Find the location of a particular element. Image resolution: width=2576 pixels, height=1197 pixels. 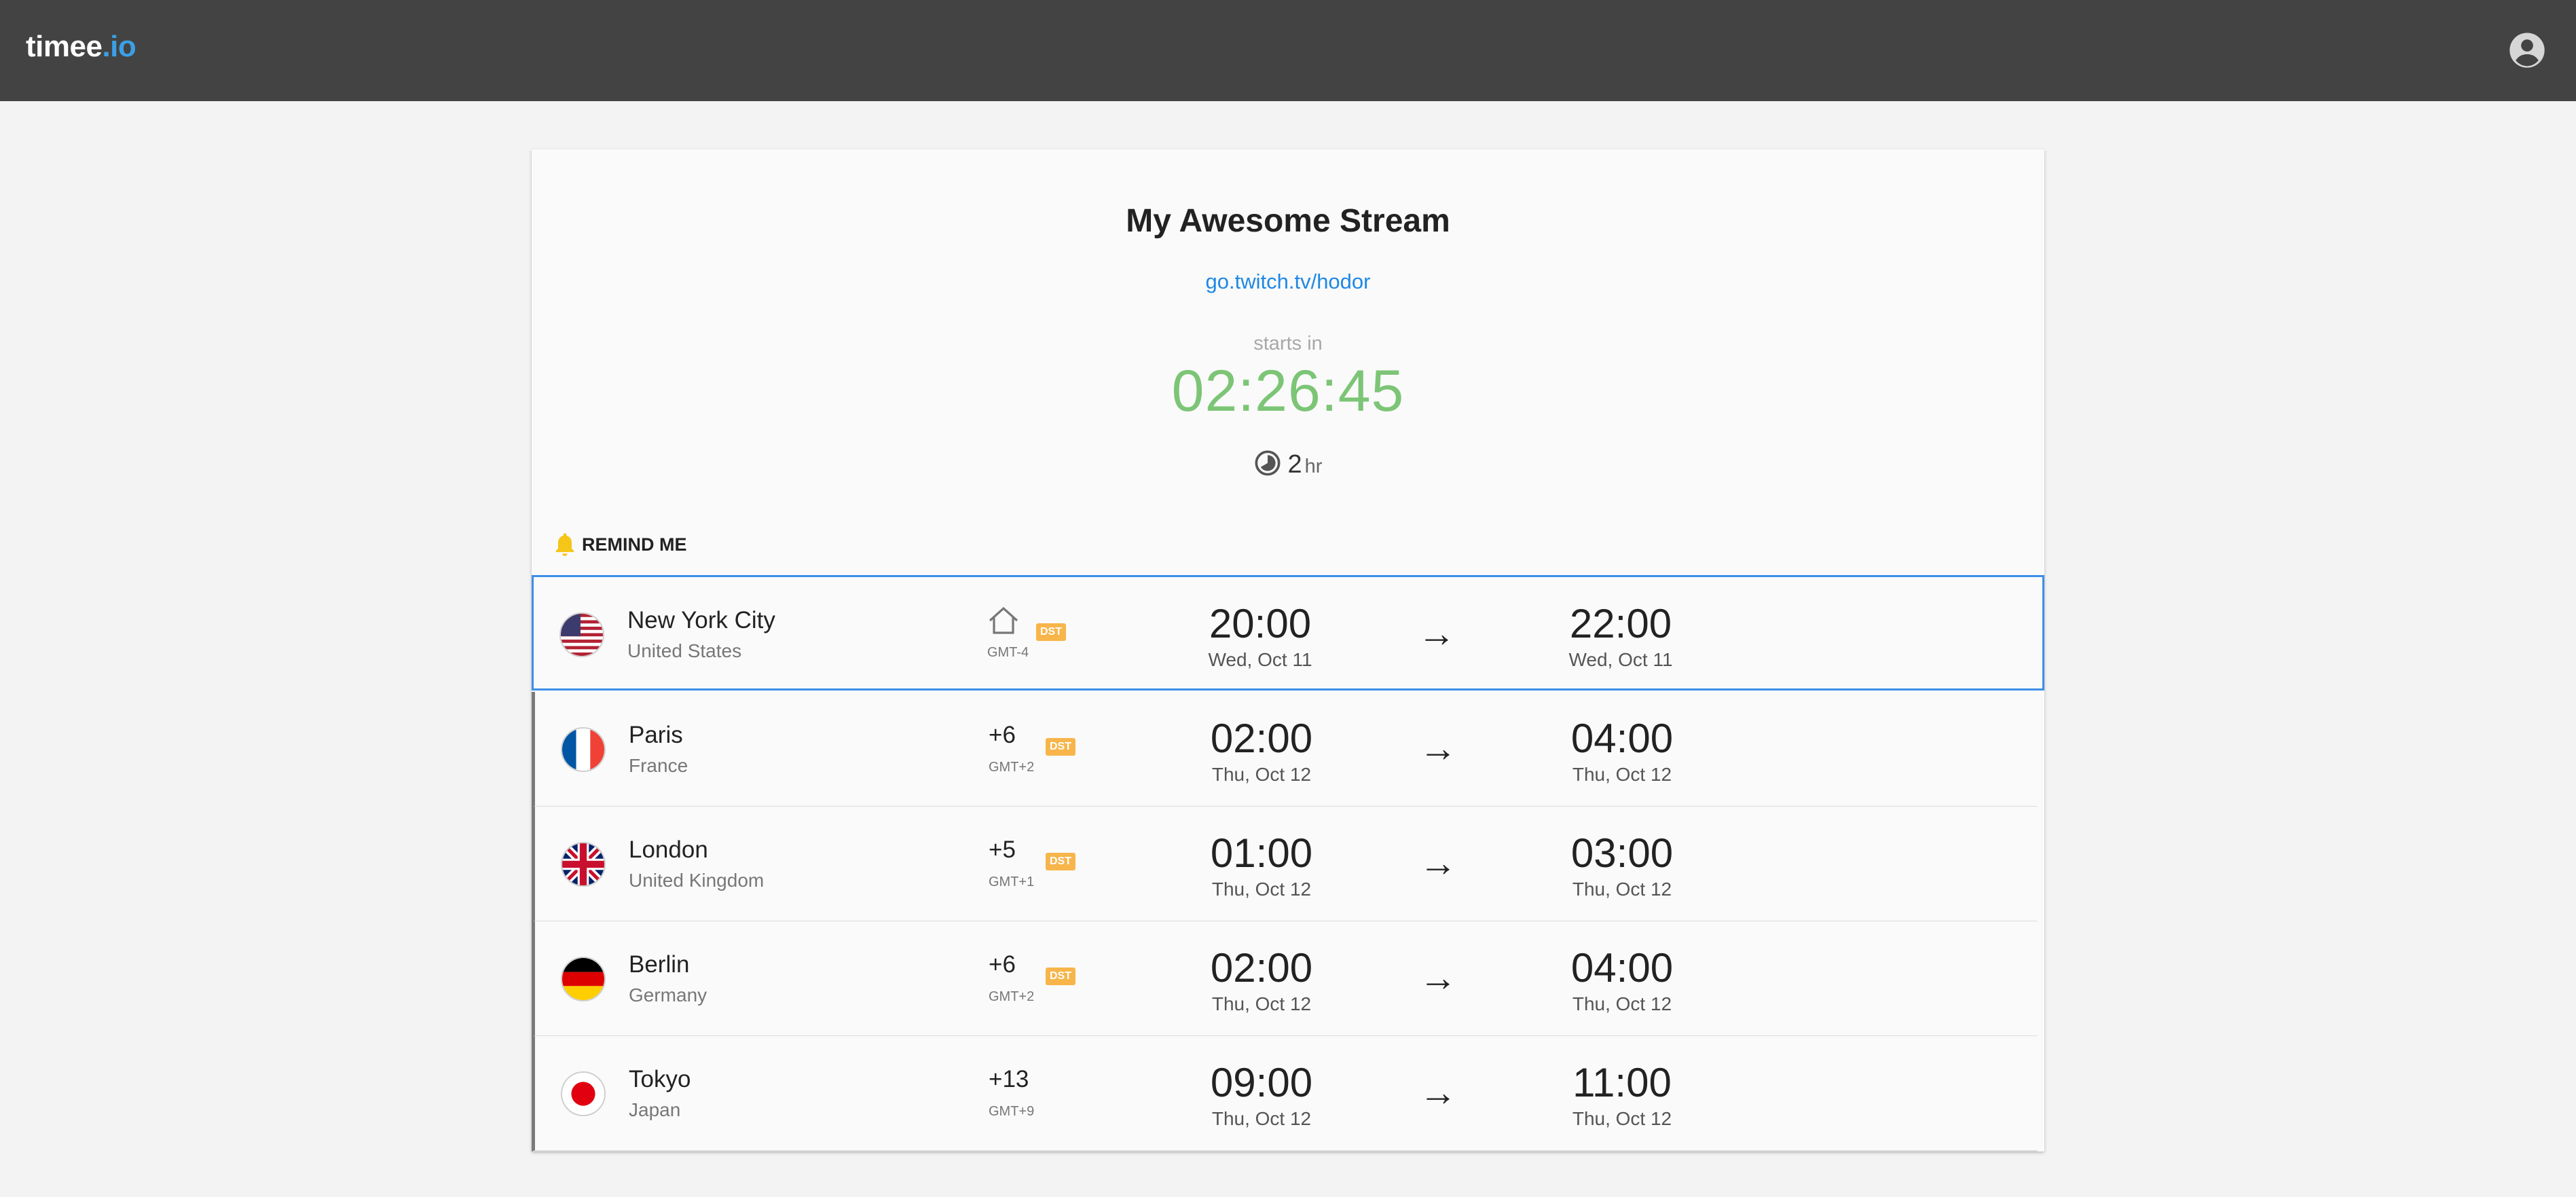

duration-clock-icon is located at coordinates (1268, 463).